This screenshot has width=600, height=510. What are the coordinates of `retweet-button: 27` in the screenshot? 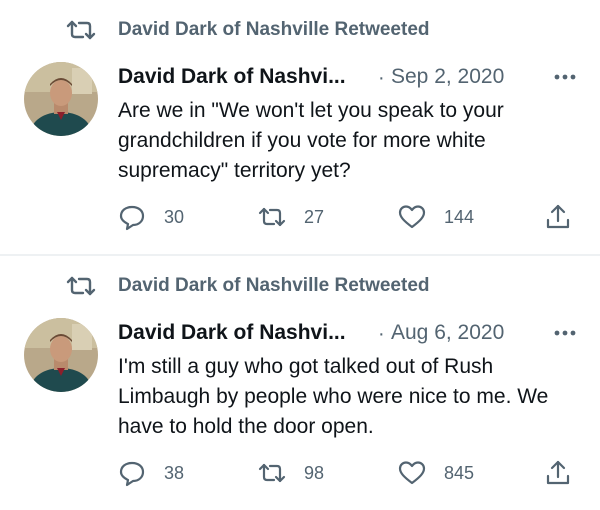 It's located at (291, 217).